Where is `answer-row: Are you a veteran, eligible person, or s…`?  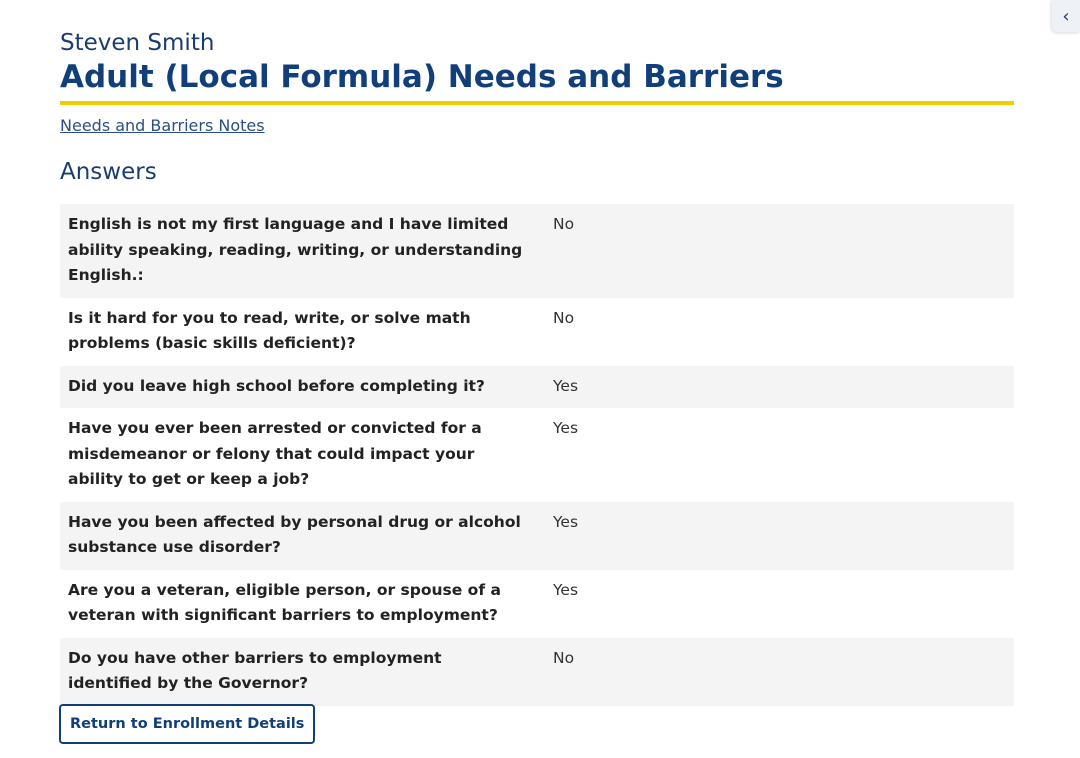 answer-row: Are you a veteran, eligible person, or s… is located at coordinates (537, 603).